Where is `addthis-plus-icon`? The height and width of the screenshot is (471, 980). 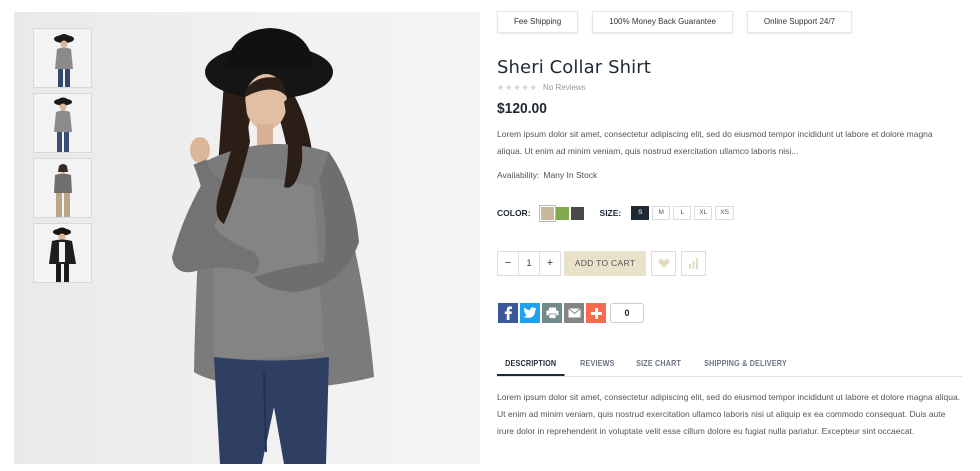 addthis-plus-icon is located at coordinates (596, 313).